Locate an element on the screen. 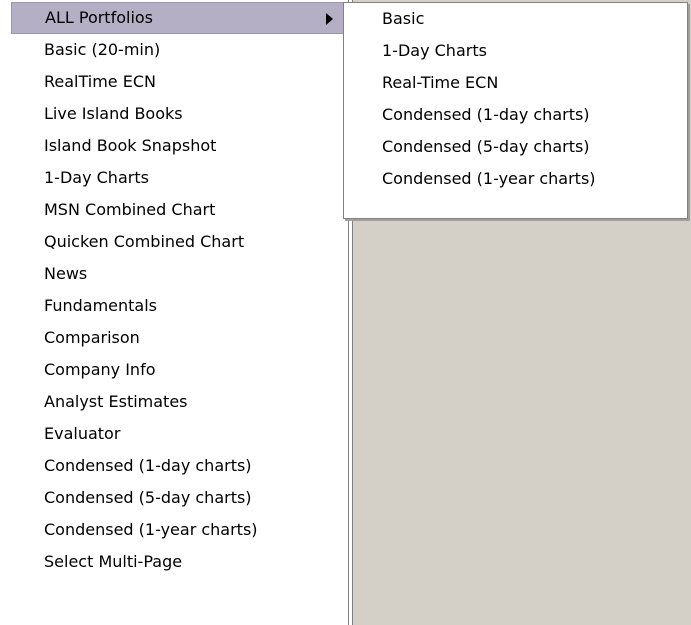 The height and width of the screenshot is (625, 691). menu-item-label: Select Multi-Page is located at coordinates (113, 561).